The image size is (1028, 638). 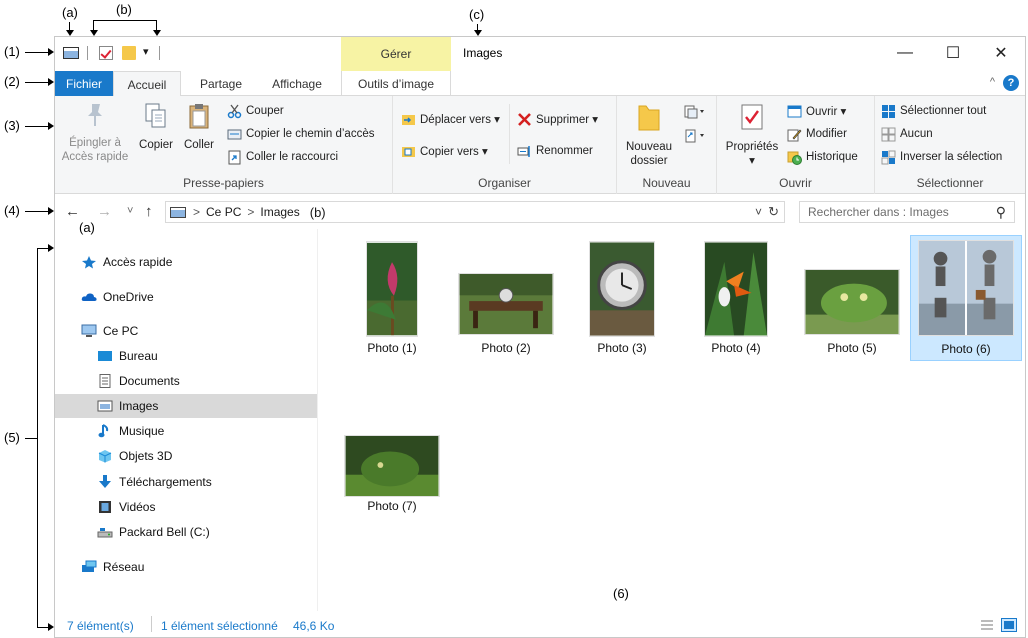 I want to click on copy-to-button: Copier vers ▾, so click(x=444, y=151).